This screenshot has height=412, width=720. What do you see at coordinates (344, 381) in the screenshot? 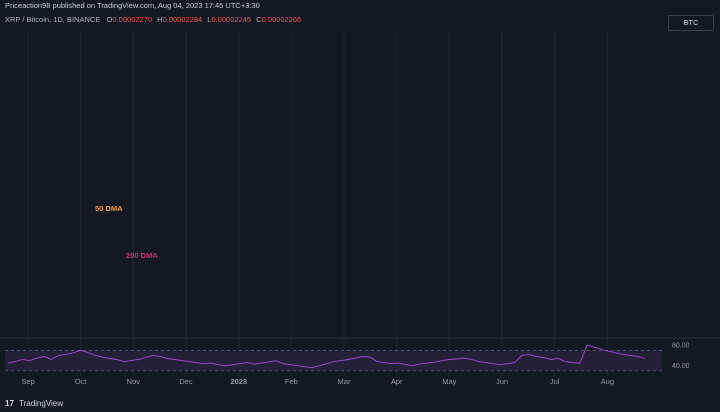
I see `time-axis-label: Mar` at bounding box center [344, 381].